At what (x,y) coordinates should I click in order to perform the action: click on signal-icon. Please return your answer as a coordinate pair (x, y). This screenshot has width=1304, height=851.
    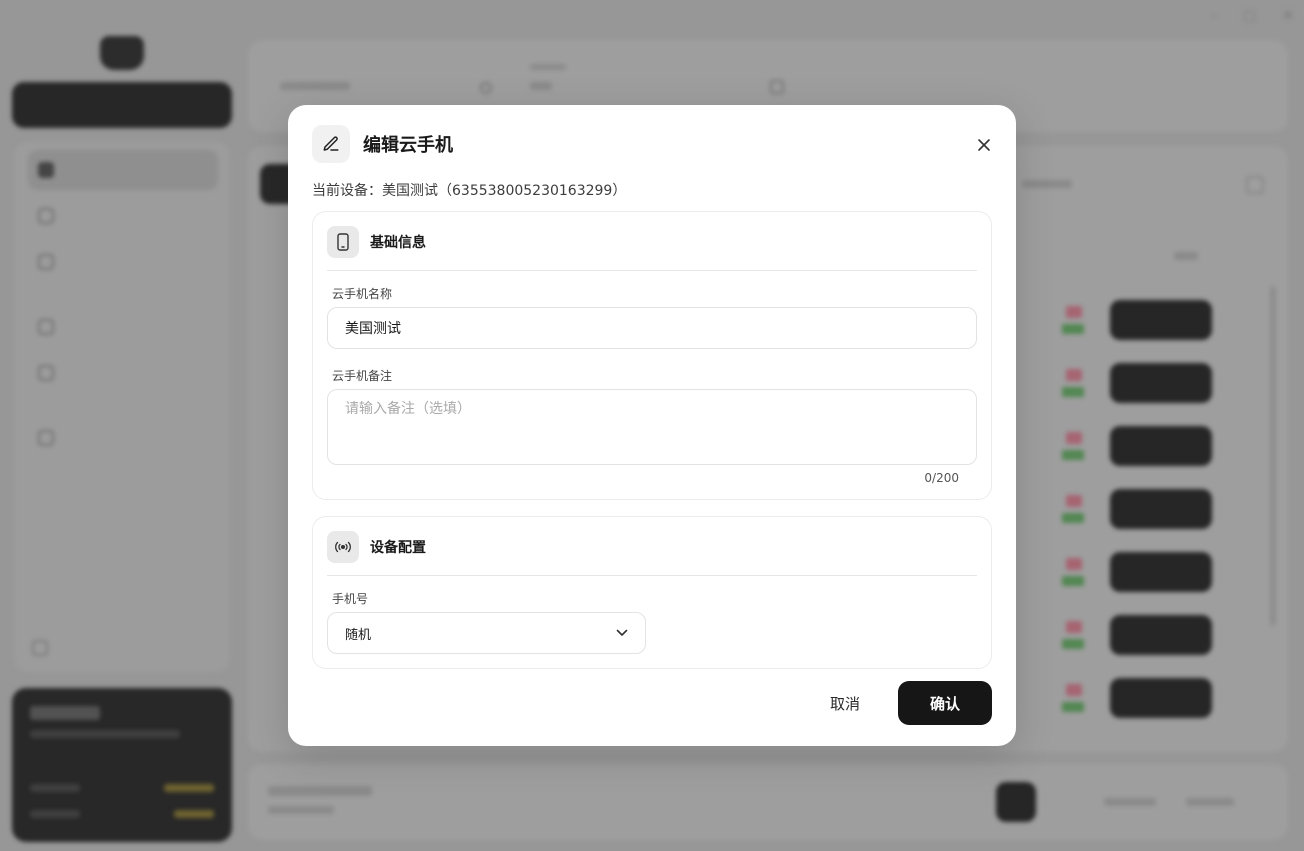
    Looking at the image, I should click on (343, 547).